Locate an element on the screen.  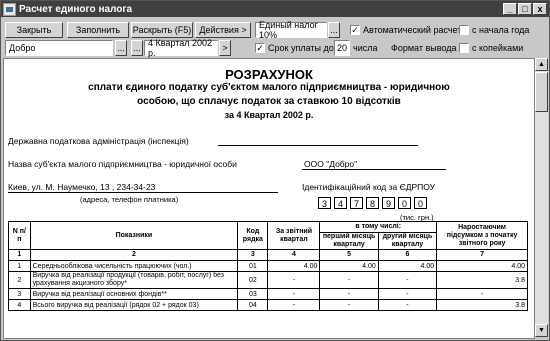
output-format-label: Формат вывода : is located at coordinates (426, 48).